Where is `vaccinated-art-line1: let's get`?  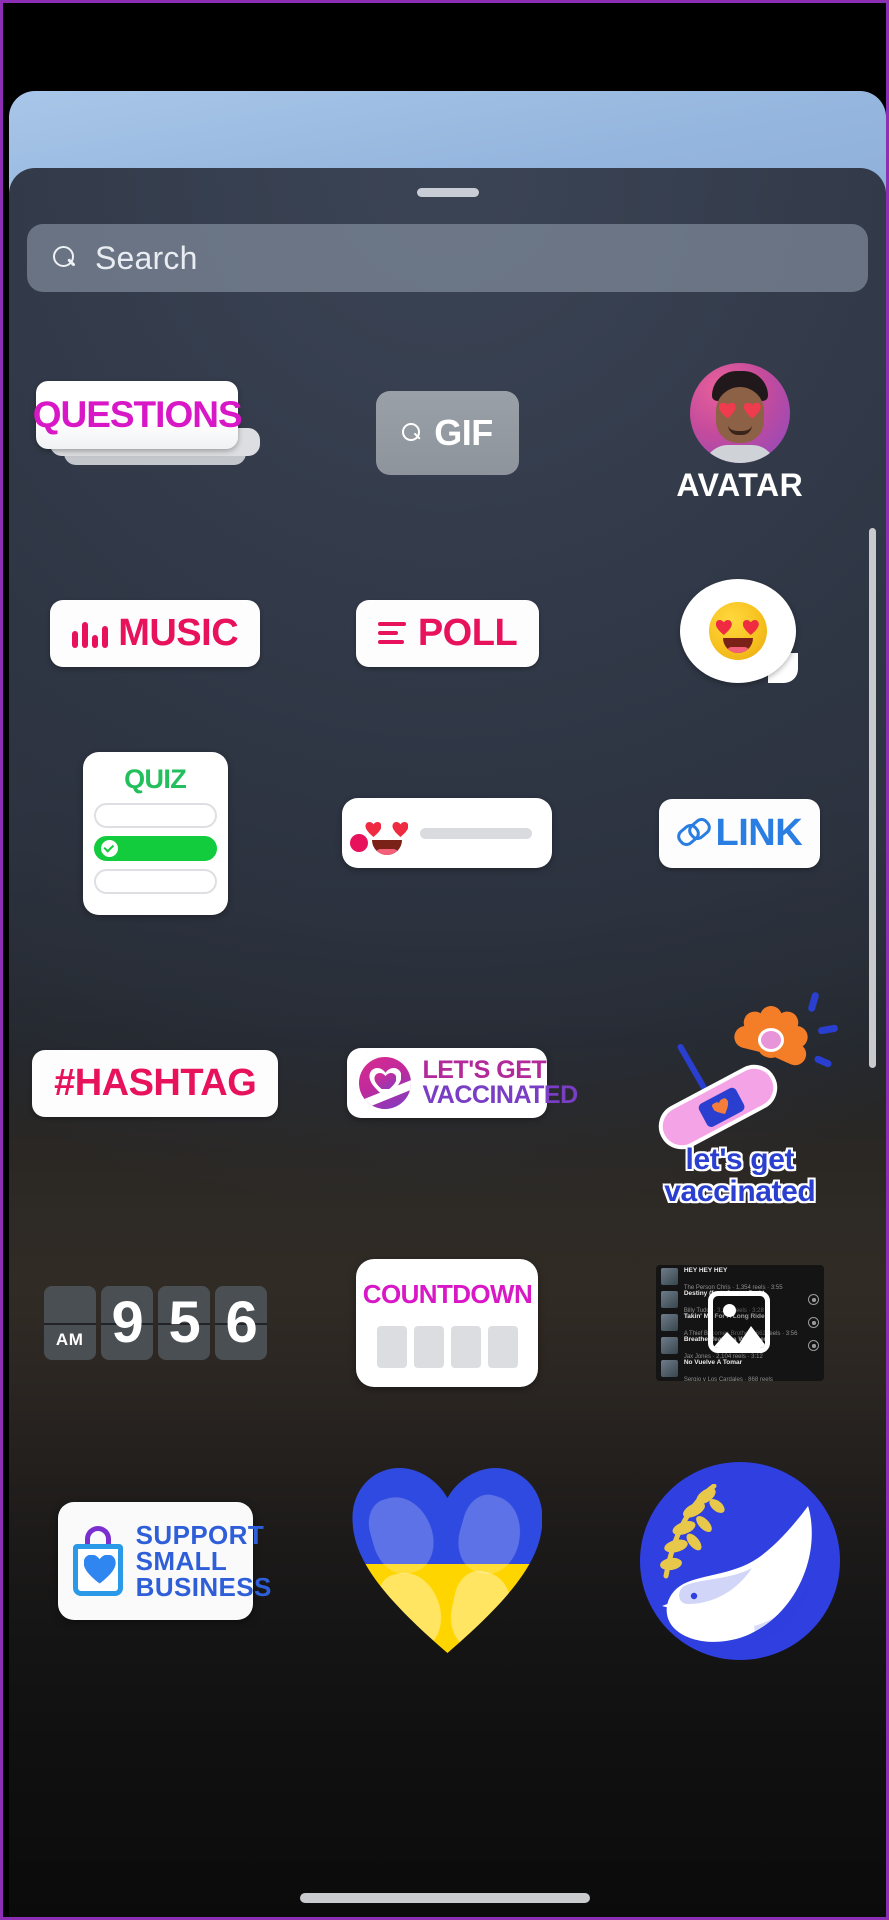
vaccinated-art-line1: let's get is located at coordinates (740, 1159).